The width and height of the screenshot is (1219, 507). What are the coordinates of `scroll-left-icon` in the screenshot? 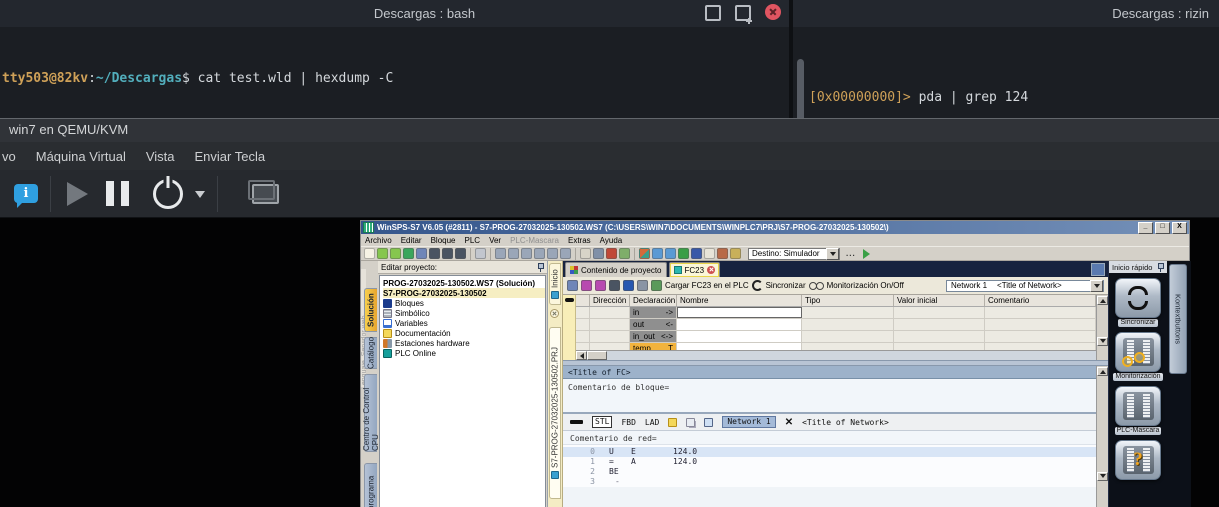 It's located at (581, 355).